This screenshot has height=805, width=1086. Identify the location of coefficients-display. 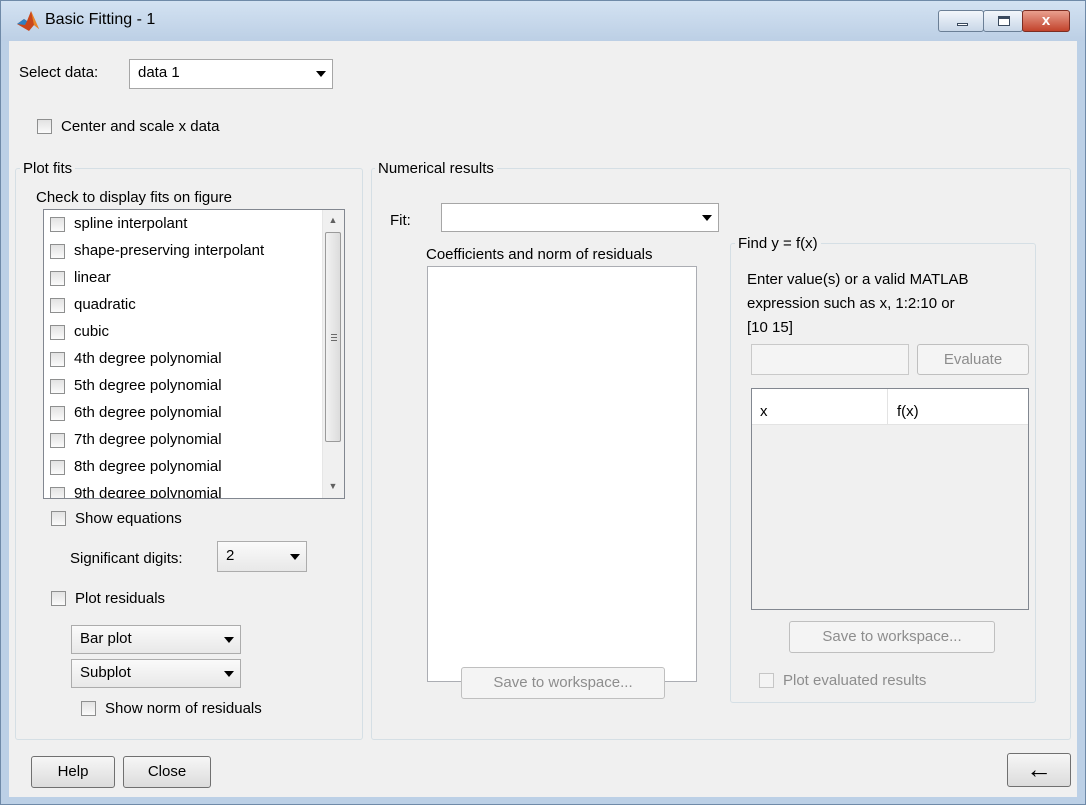
(562, 474).